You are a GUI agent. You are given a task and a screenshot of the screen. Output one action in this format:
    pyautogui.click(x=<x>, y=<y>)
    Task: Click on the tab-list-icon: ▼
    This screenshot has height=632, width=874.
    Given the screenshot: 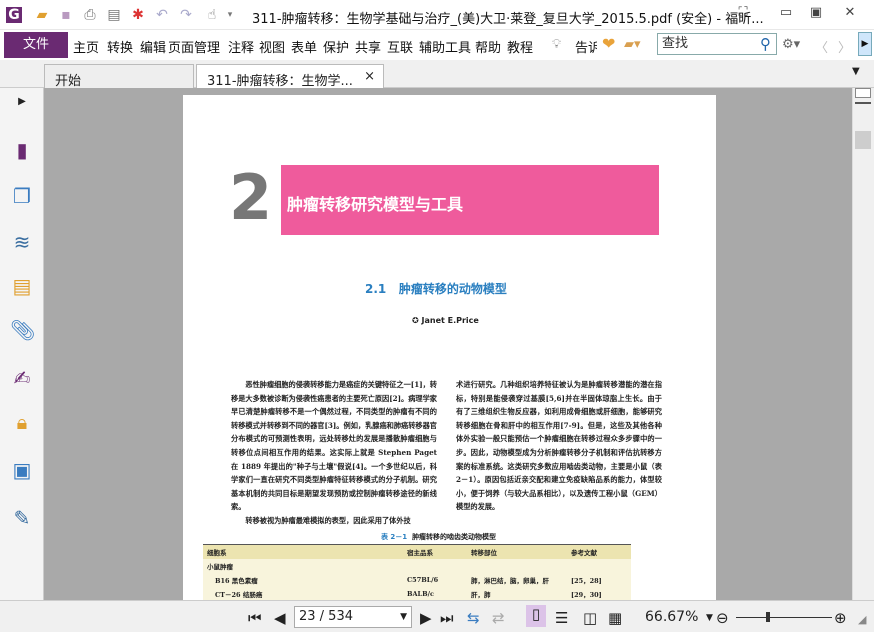 What is the action you would take?
    pyautogui.click(x=856, y=71)
    